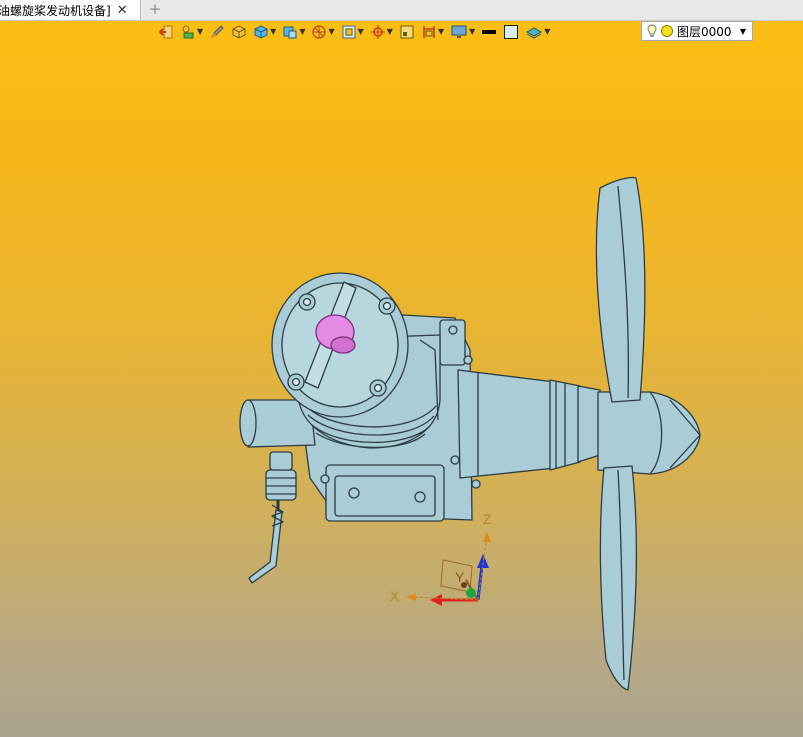 This screenshot has height=737, width=803. I want to click on layer-select: 图层0000 ▼, so click(697, 31).